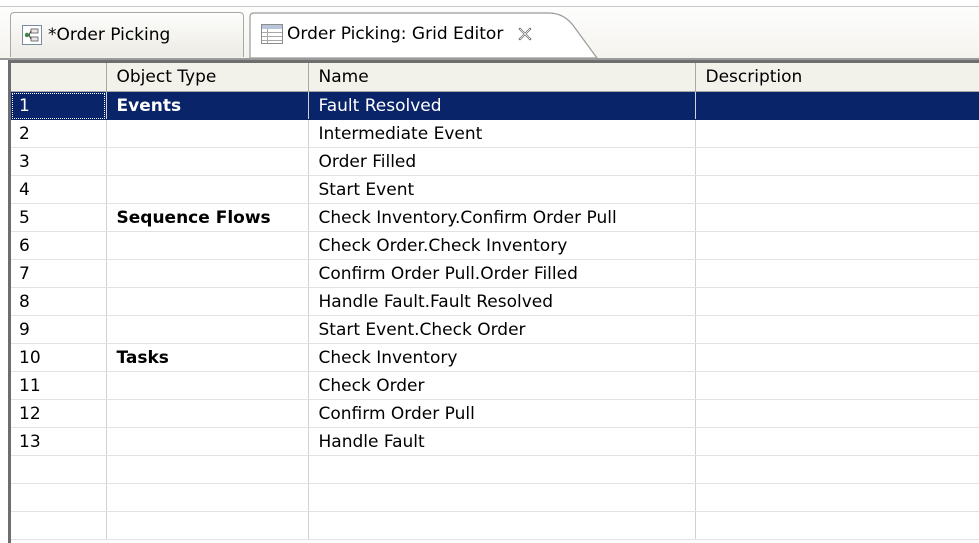 Image resolution: width=979 pixels, height=543 pixels. Describe the element at coordinates (502, 441) in the screenshot. I see `name-cell: Handle Fault` at that location.